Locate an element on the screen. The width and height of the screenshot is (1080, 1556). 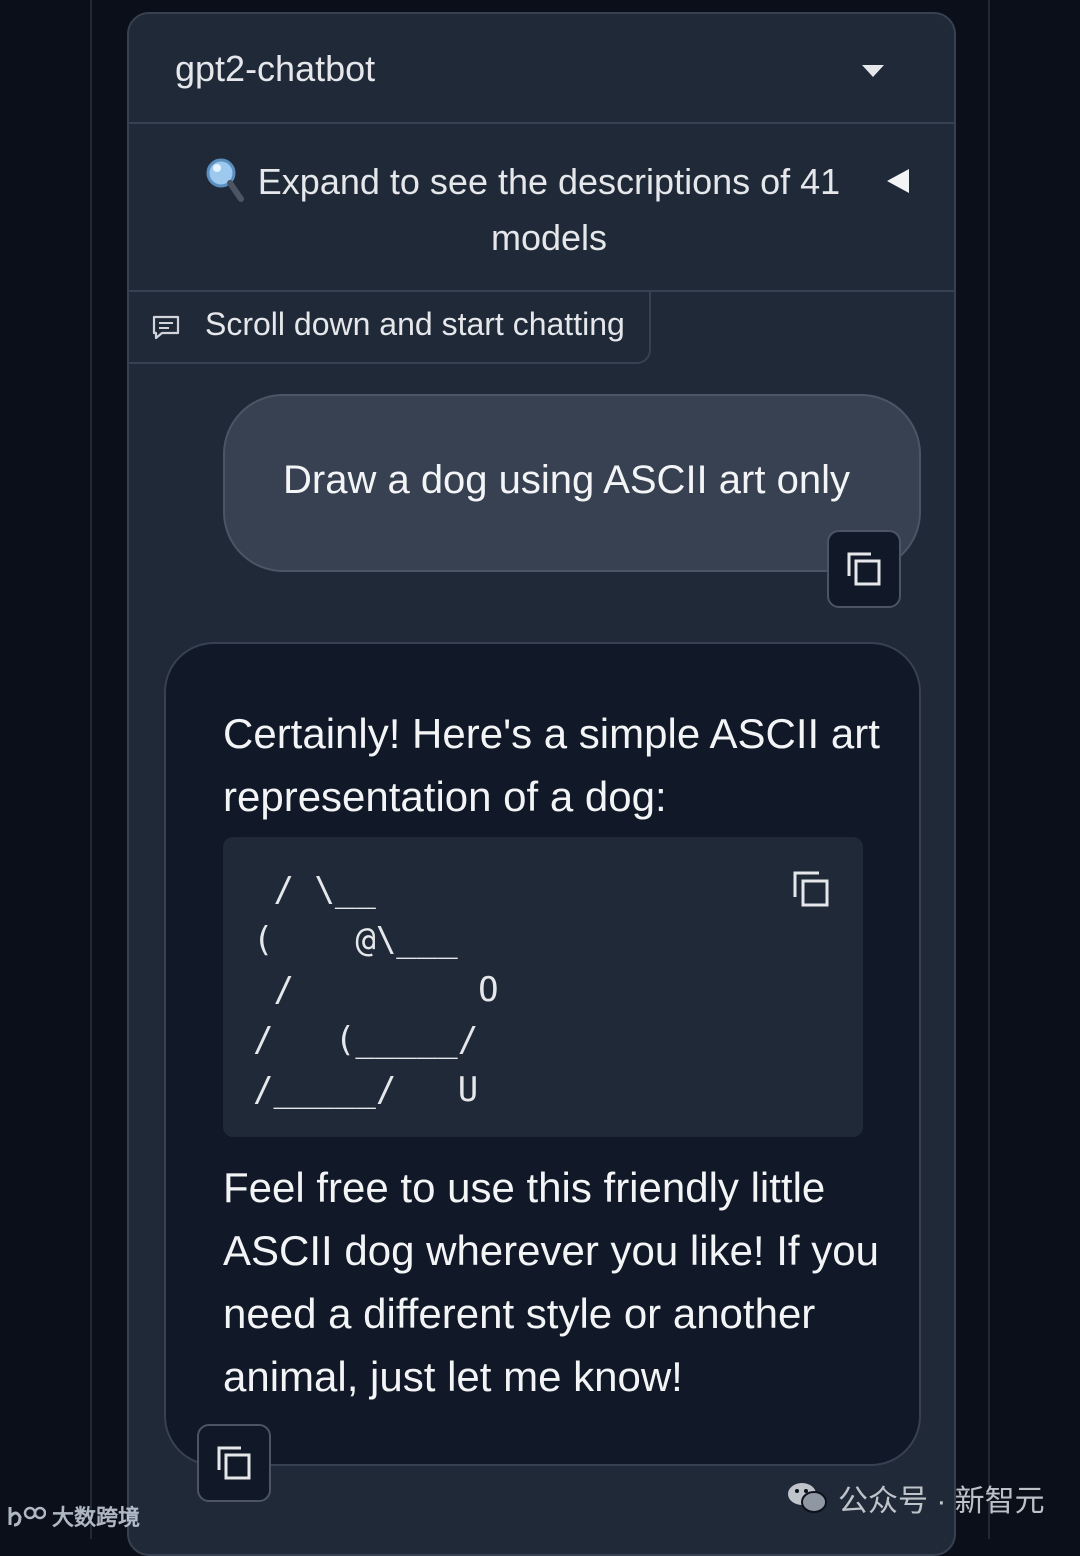
user-message: Draw a dog using ASCII art only is located at coordinates (572, 483).